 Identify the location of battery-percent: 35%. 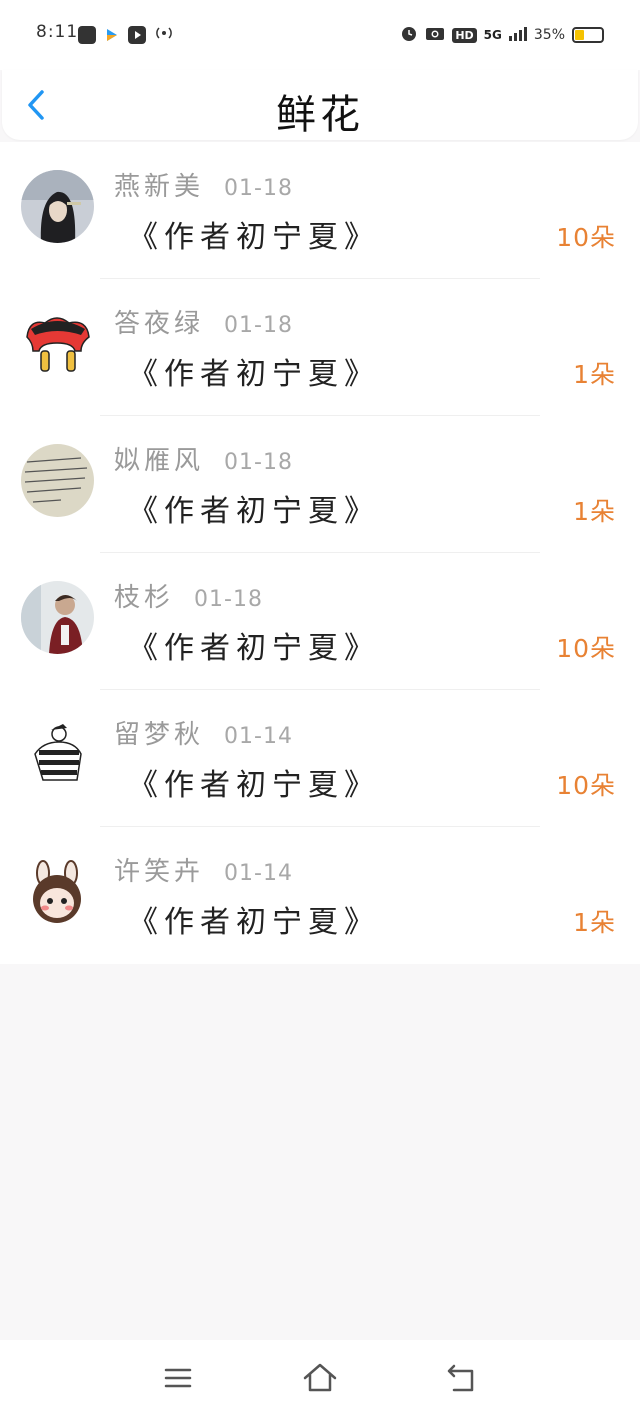
(549, 35).